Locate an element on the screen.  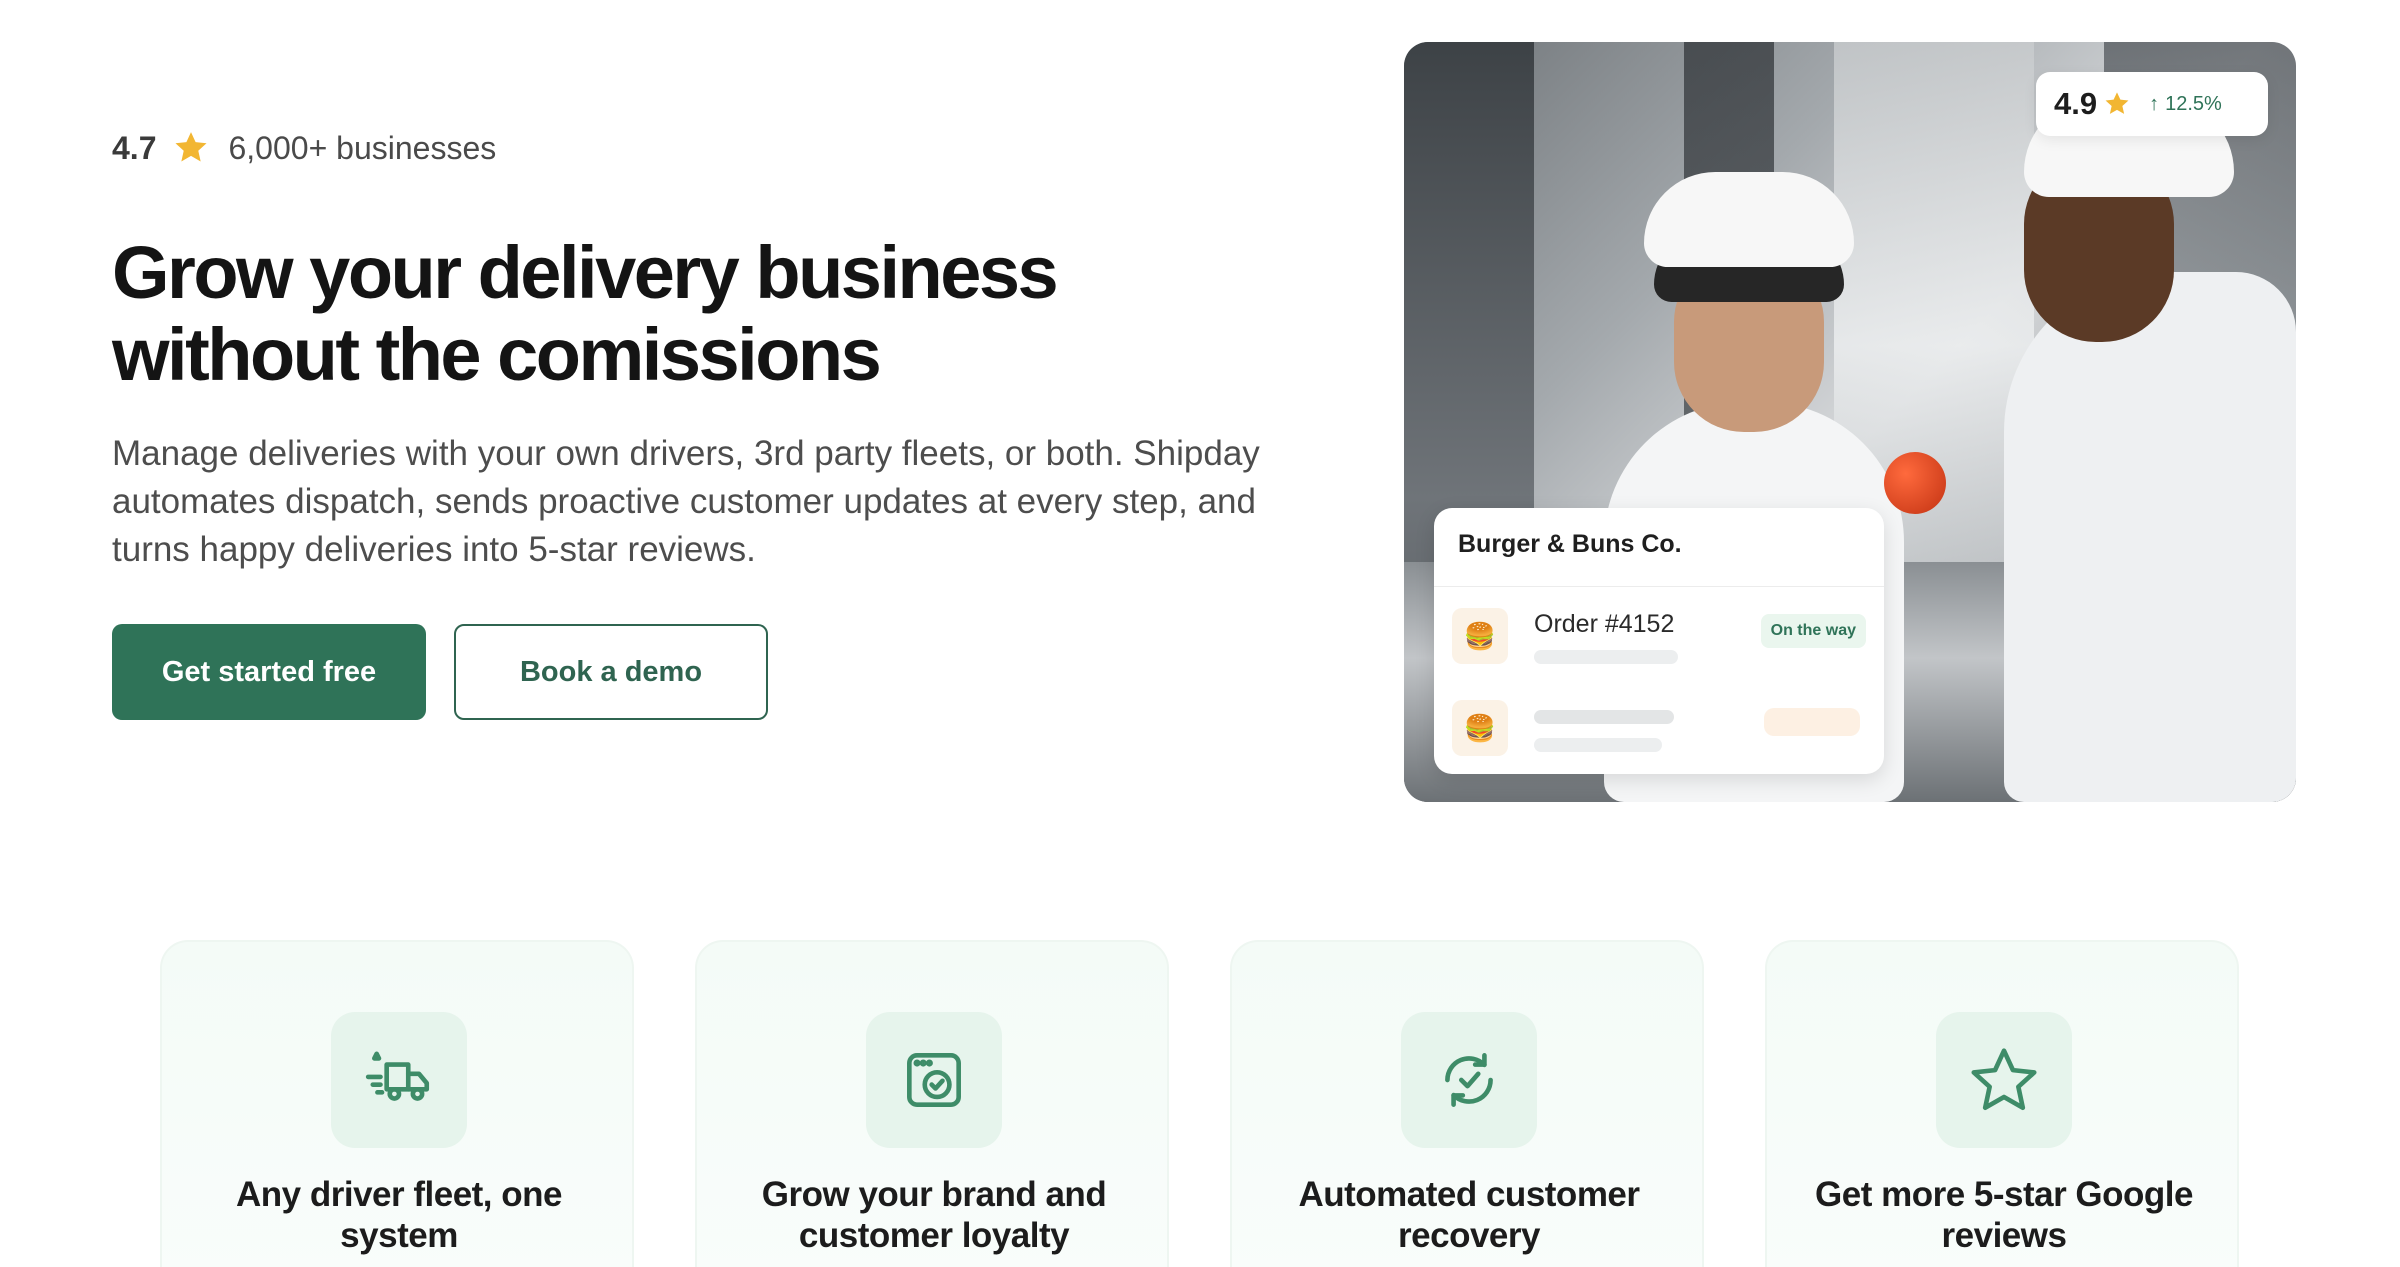
feature-title: Grow your brand and customer loyalty is located at coordinates (934, 1215).